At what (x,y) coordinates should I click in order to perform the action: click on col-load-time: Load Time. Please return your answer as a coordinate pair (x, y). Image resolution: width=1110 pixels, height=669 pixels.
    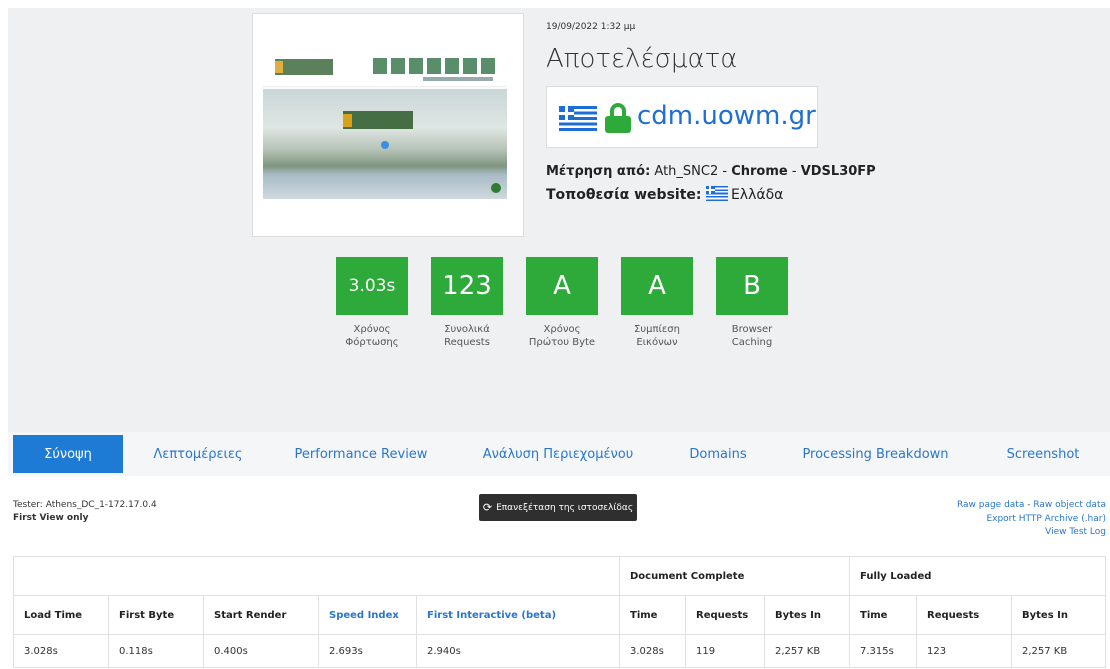
    Looking at the image, I should click on (61, 615).